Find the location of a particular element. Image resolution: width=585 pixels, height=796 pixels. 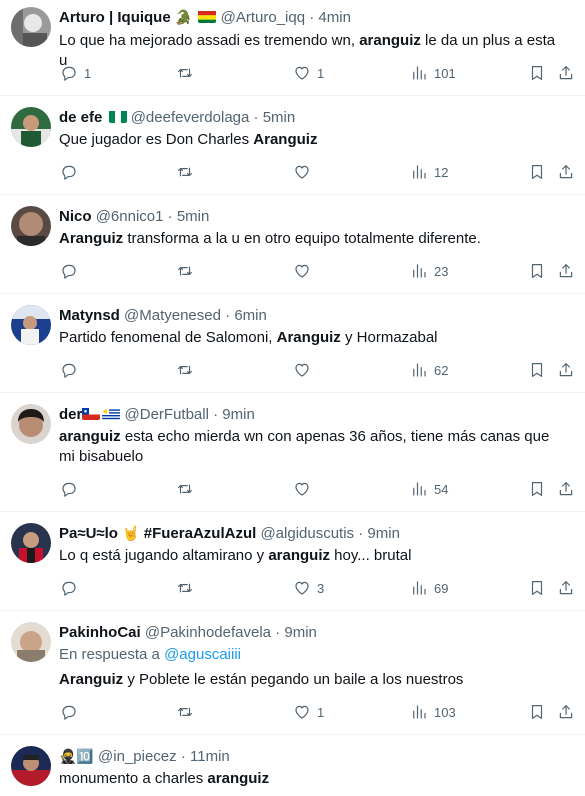

views-button: 54 is located at coordinates (429, 489).